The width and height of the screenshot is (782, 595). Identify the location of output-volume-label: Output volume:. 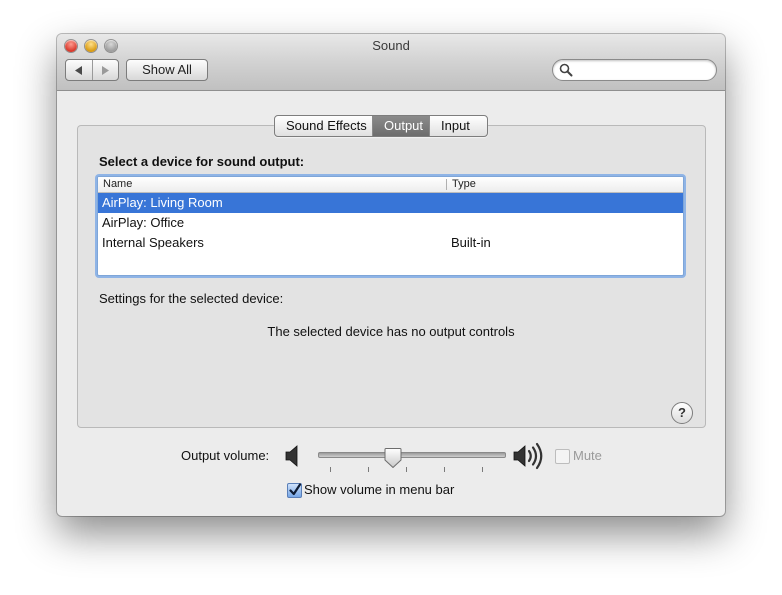
(225, 455).